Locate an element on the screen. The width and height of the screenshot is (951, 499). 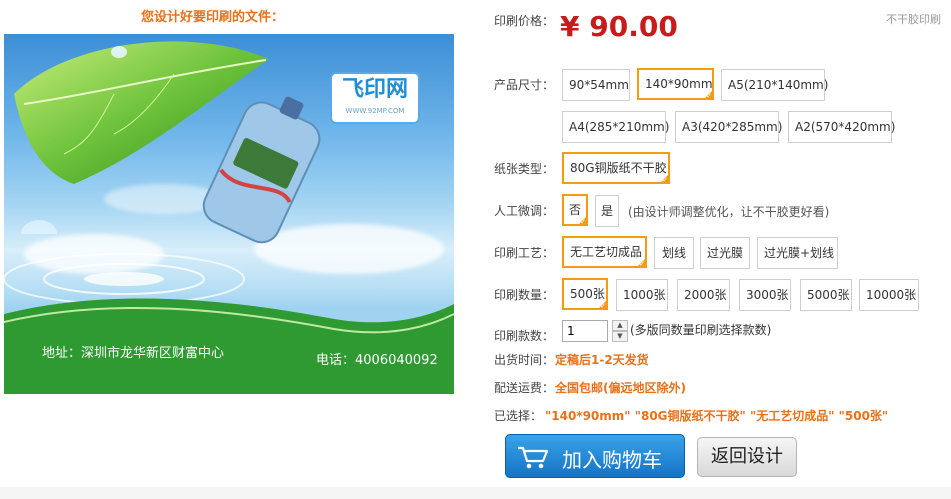
copies-input is located at coordinates (585, 331).